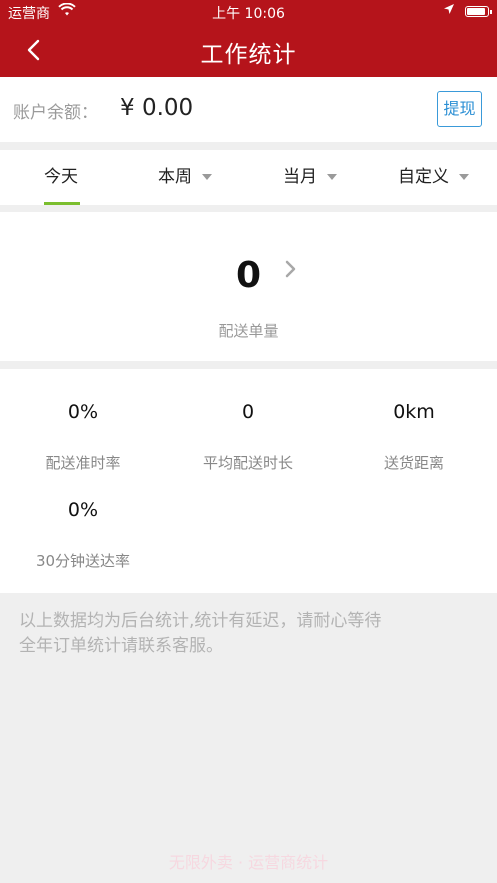 The image size is (497, 883). I want to click on stat-avg-duration-value: 0, so click(248, 412).